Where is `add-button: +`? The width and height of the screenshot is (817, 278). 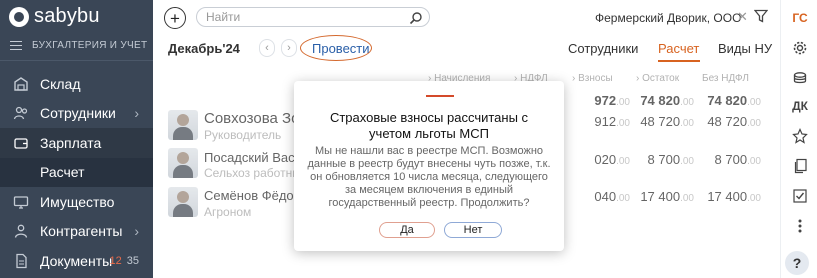
add-button: + is located at coordinates (175, 18).